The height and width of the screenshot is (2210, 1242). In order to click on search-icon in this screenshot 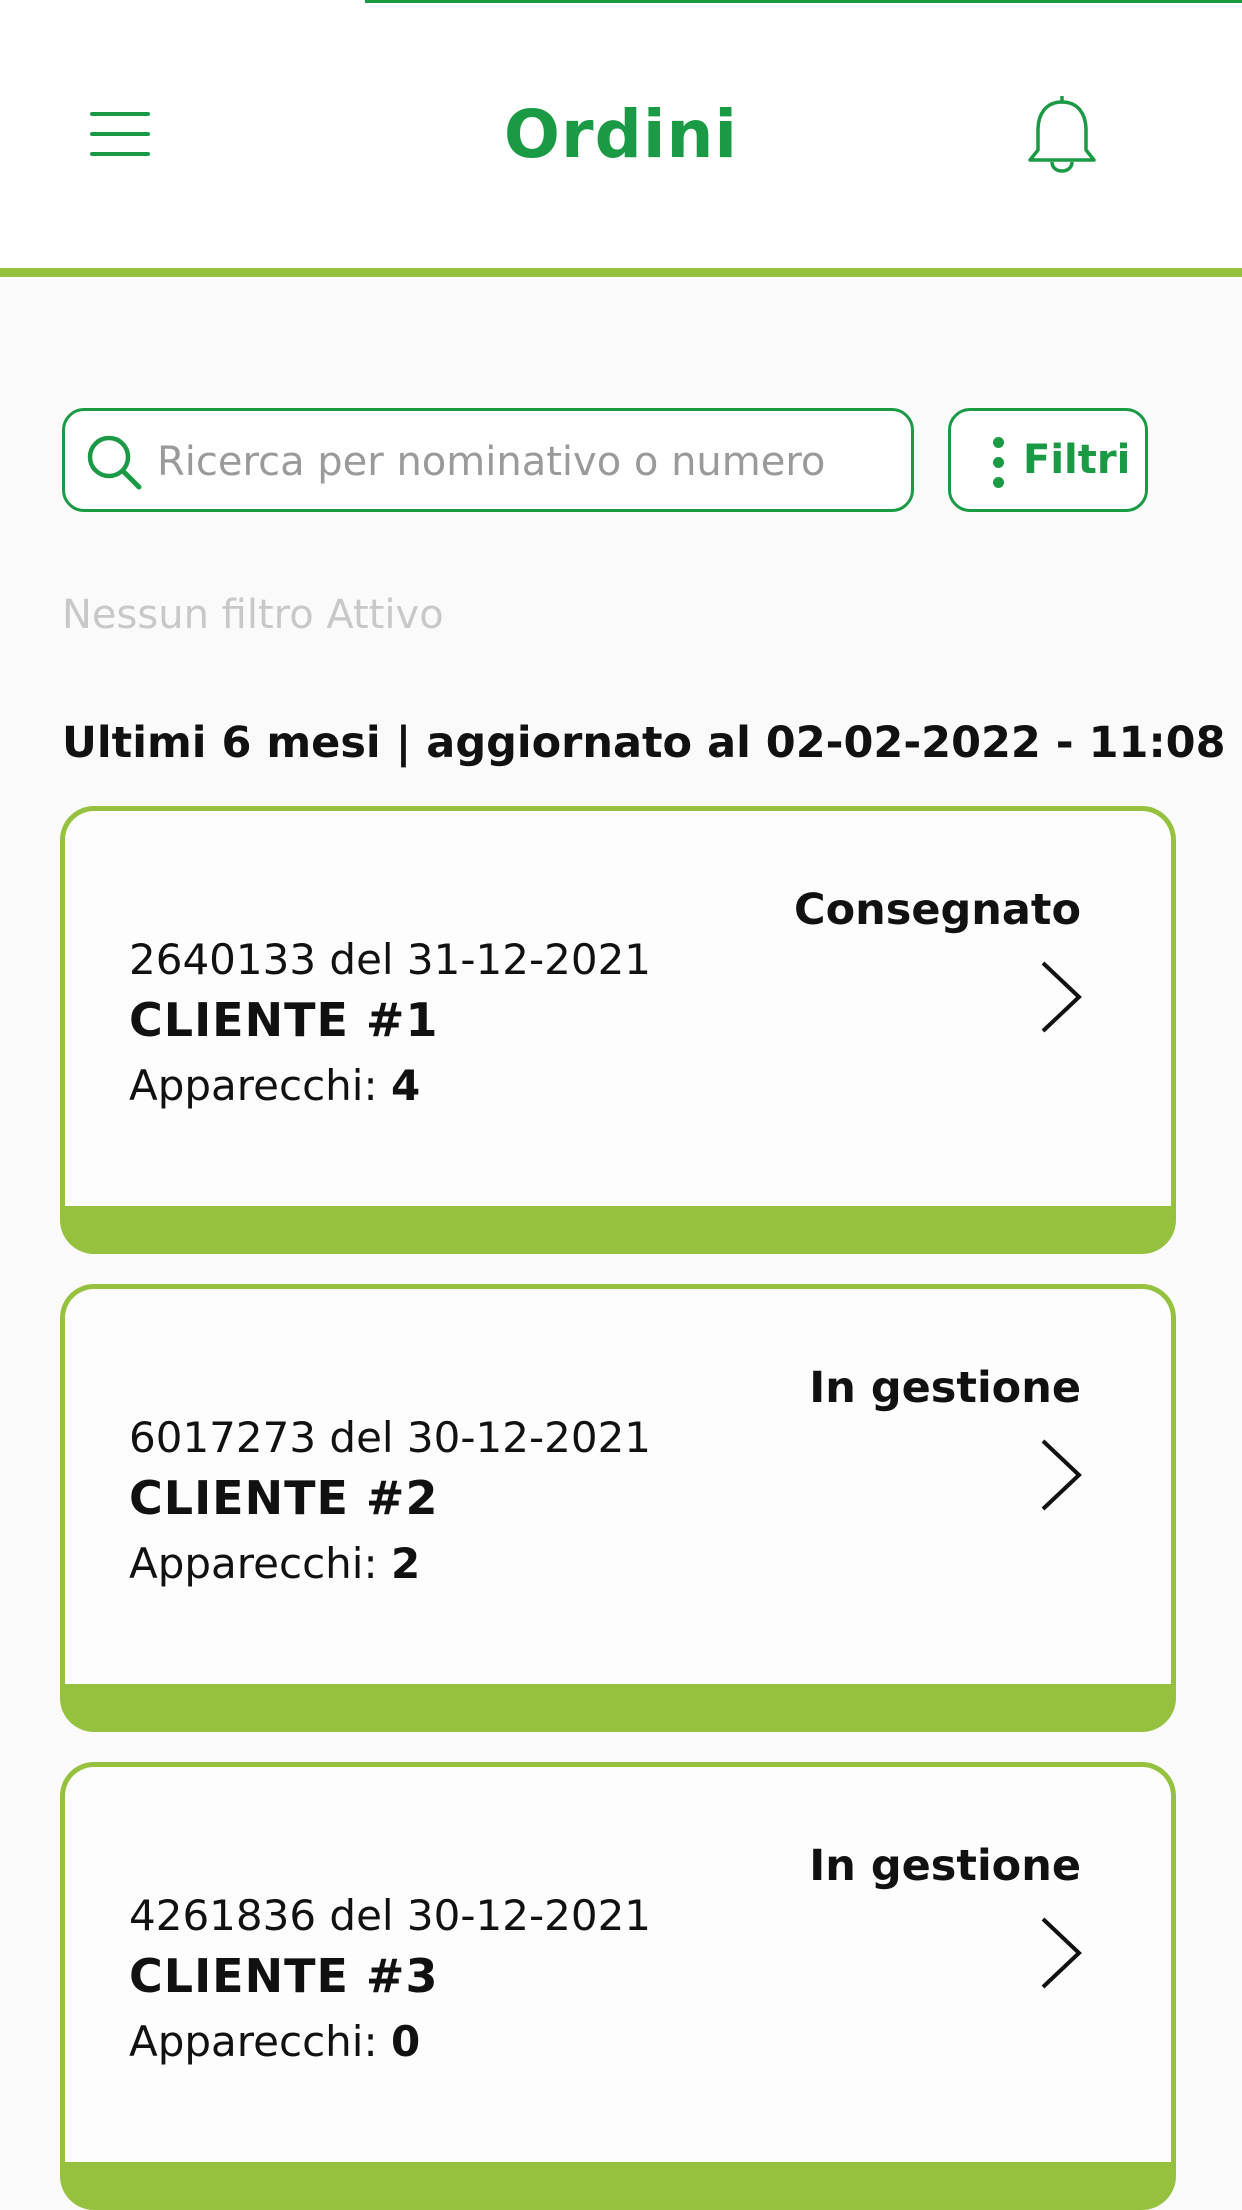, I will do `click(114, 462)`.